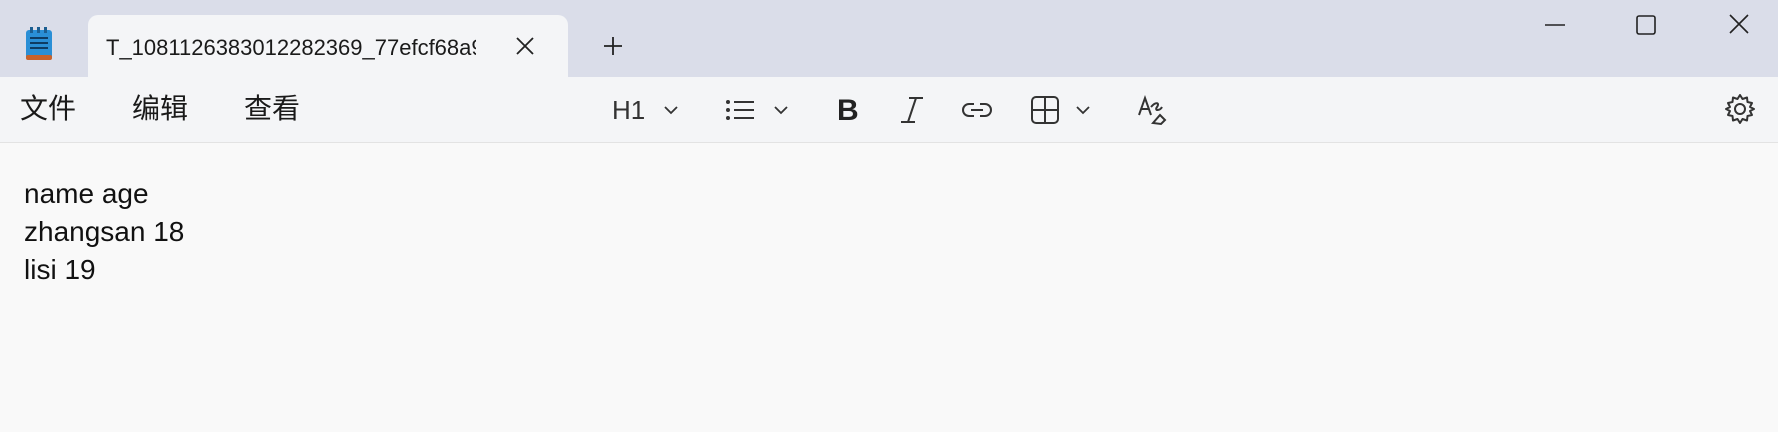 This screenshot has width=1778, height=432. What do you see at coordinates (272, 109) in the screenshot?
I see `menu-view: 查看` at bounding box center [272, 109].